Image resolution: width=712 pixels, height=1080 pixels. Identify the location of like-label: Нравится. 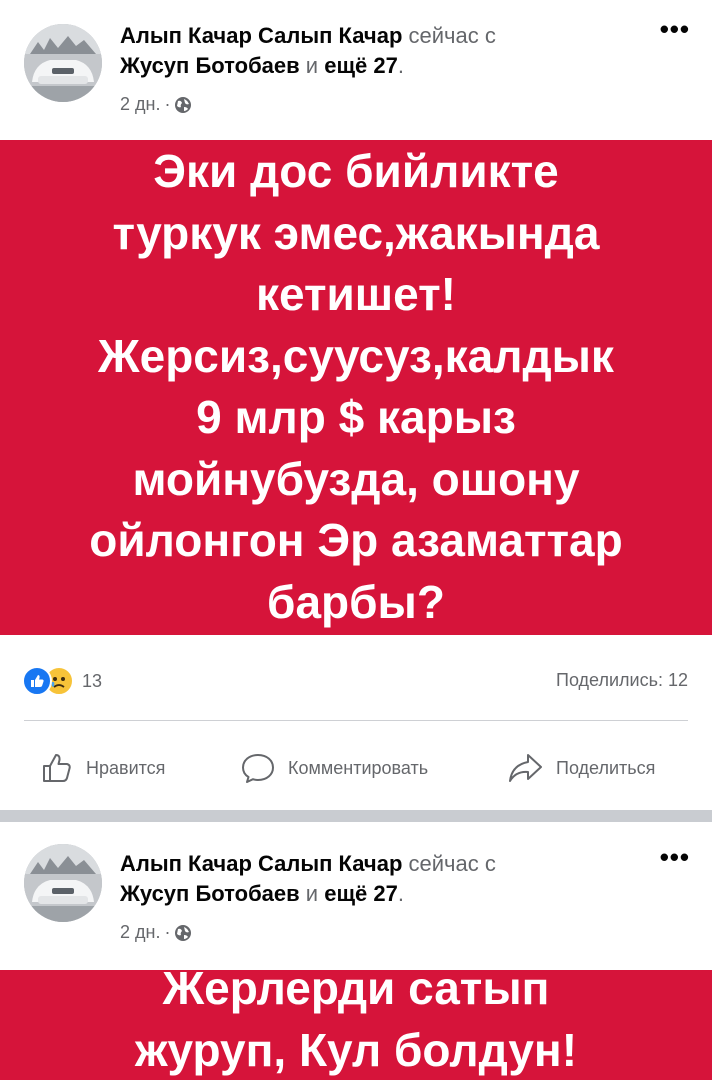
(126, 767).